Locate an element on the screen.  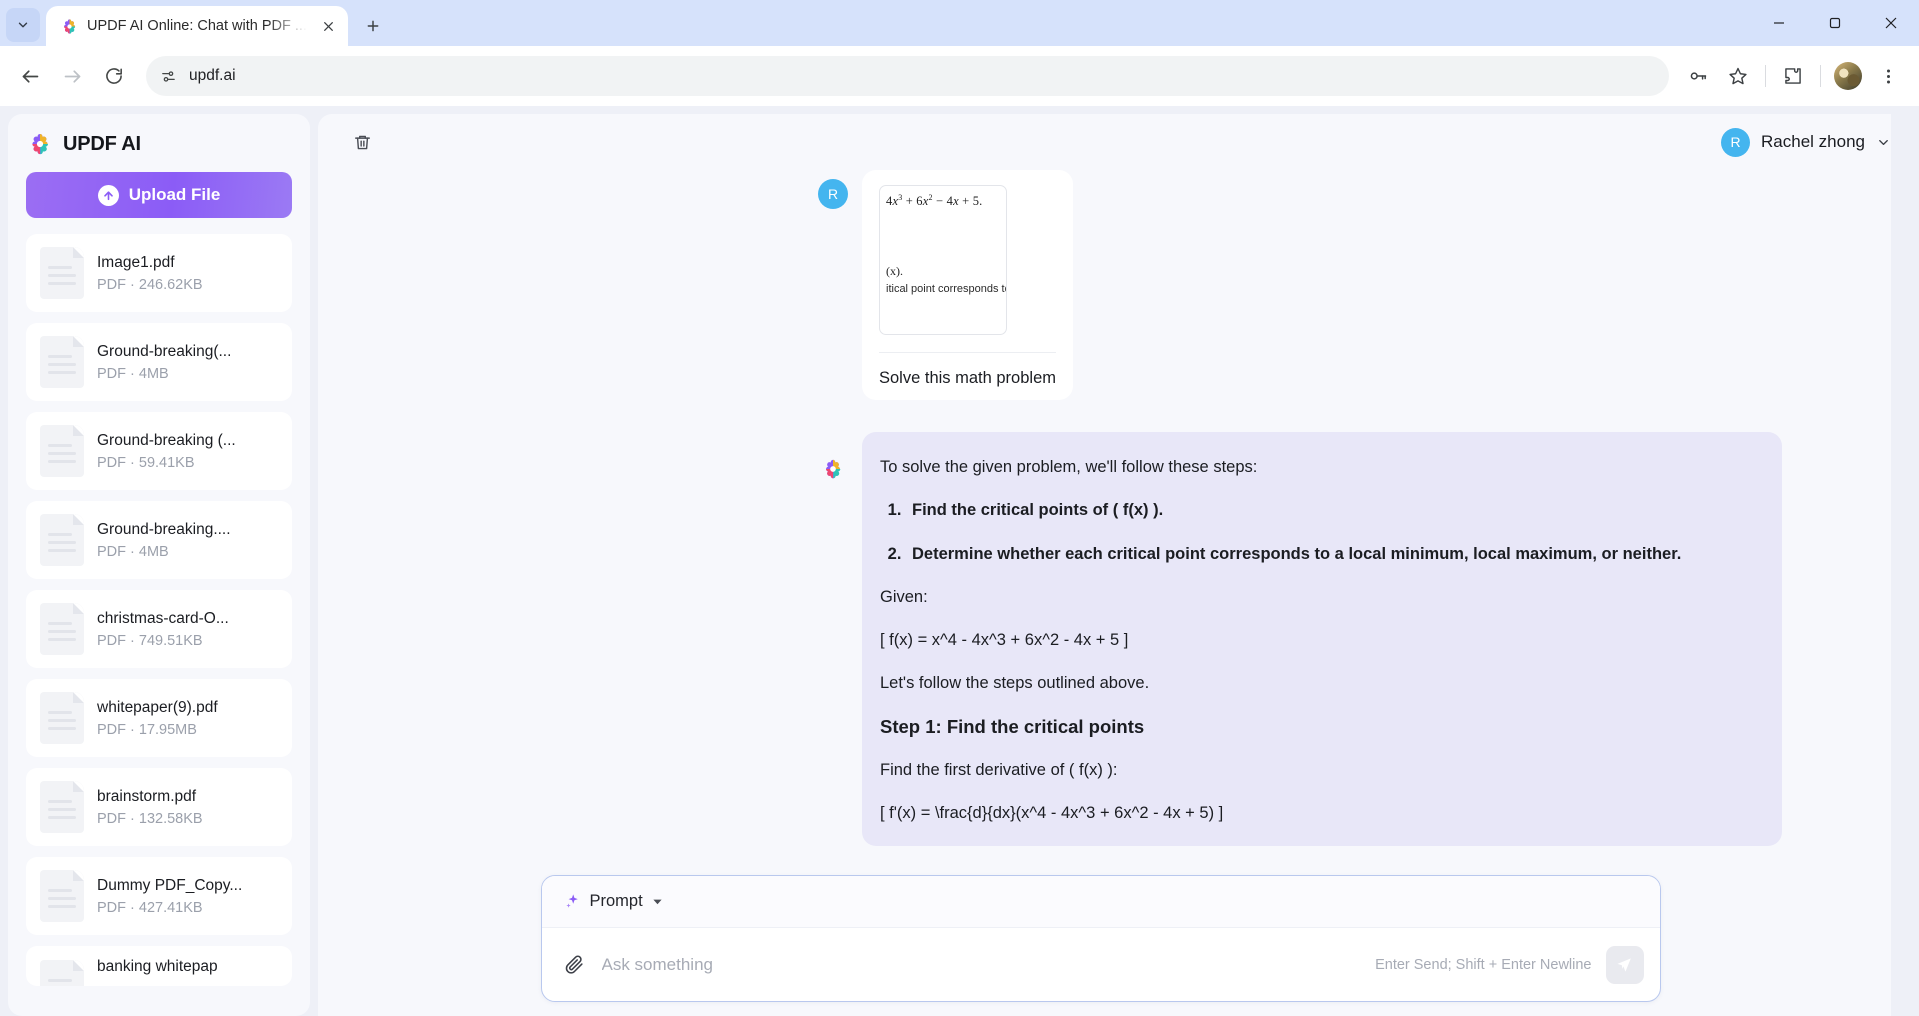
trash-icon is located at coordinates (362, 142).